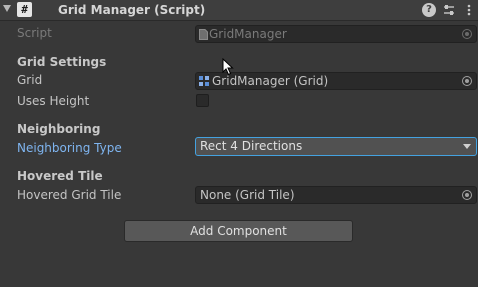  What do you see at coordinates (203, 34) in the screenshot?
I see `script-file-icon` at bounding box center [203, 34].